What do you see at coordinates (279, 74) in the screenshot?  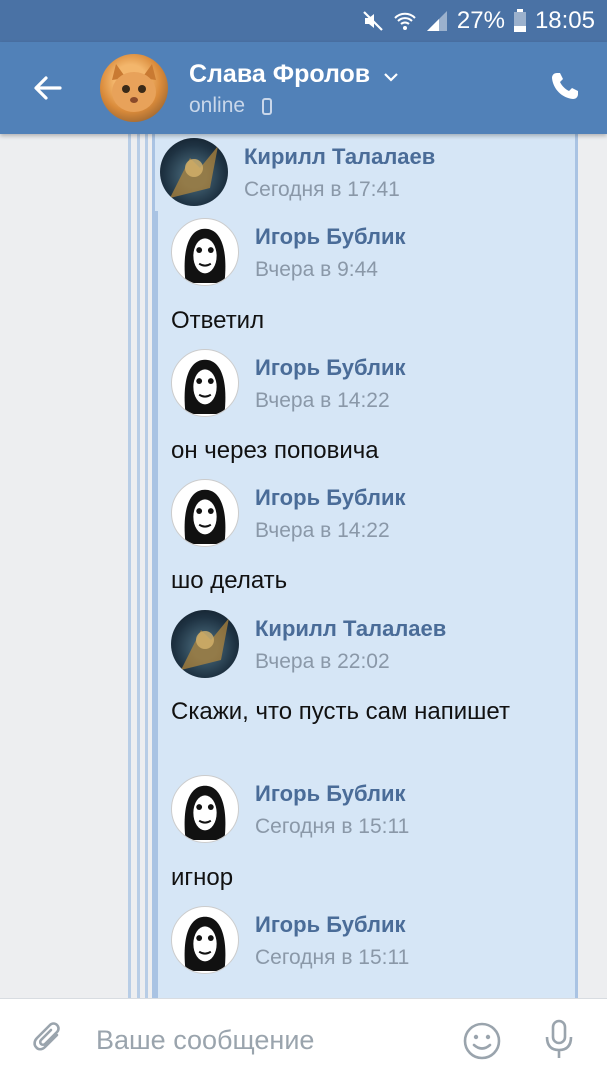 I see `contact-name: Слава Фролов` at bounding box center [279, 74].